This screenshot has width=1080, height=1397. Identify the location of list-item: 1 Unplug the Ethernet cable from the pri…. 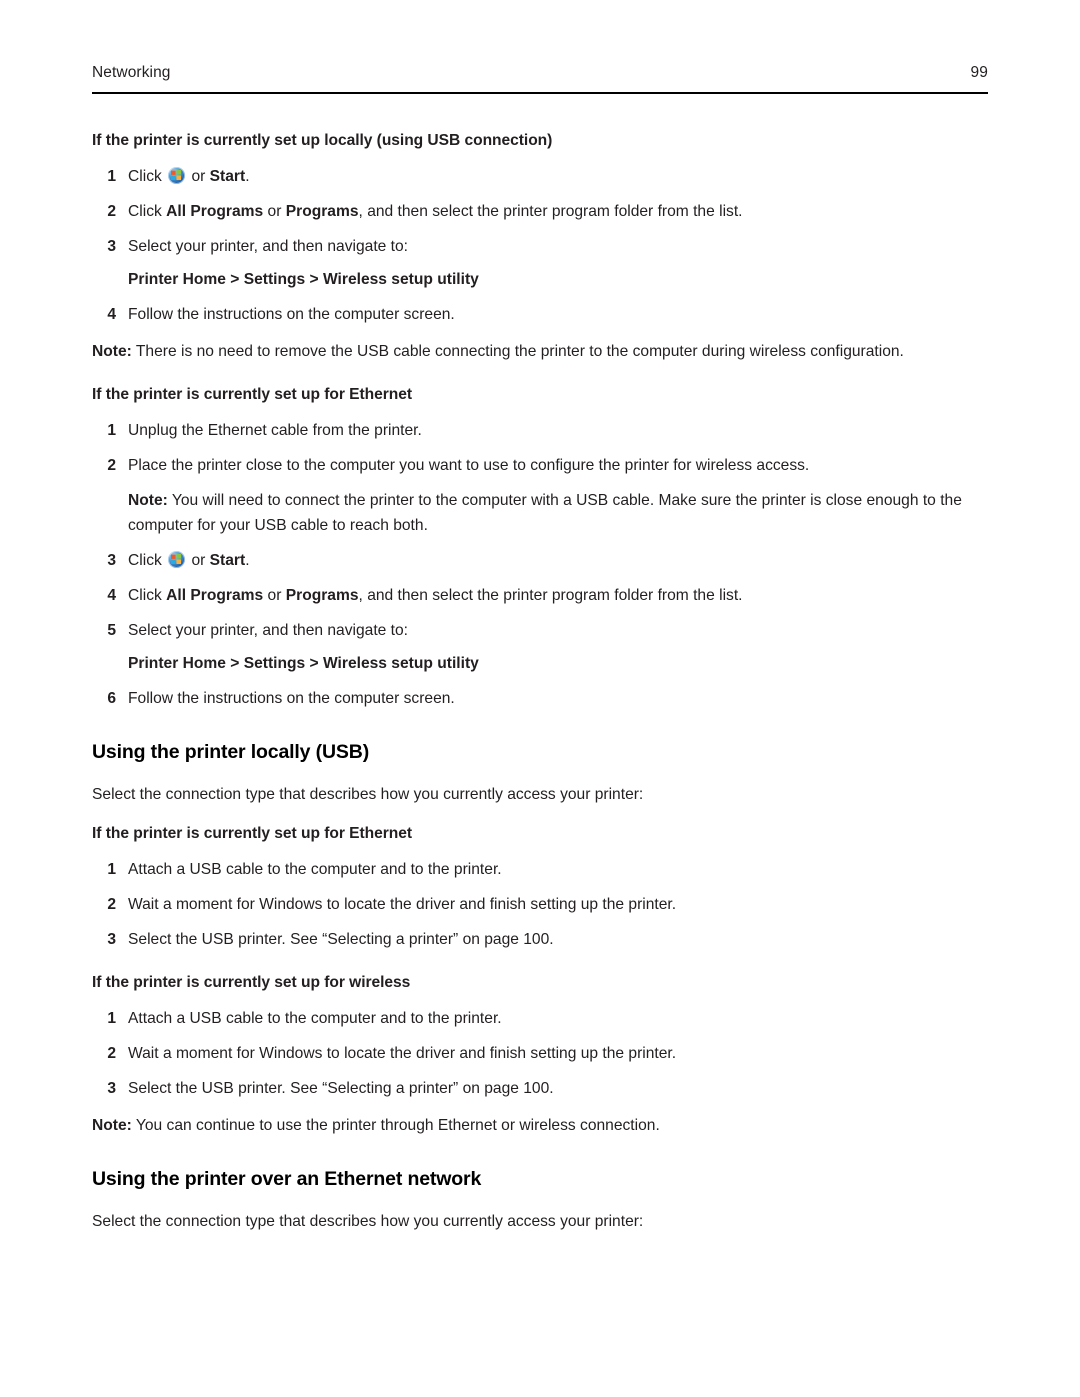
(540, 430).